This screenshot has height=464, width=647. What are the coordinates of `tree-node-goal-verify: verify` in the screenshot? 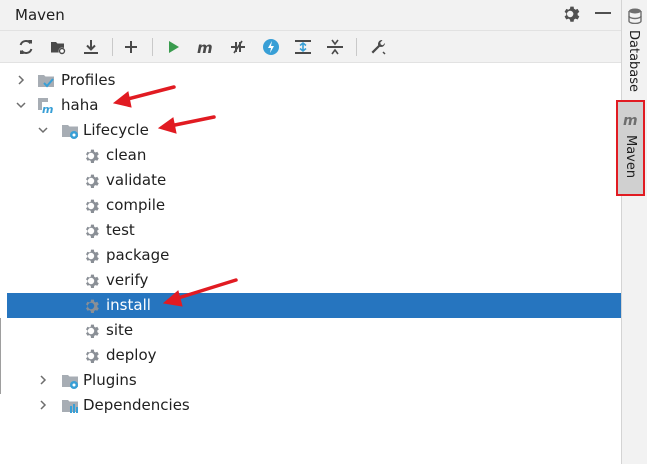 It's located at (310, 280).